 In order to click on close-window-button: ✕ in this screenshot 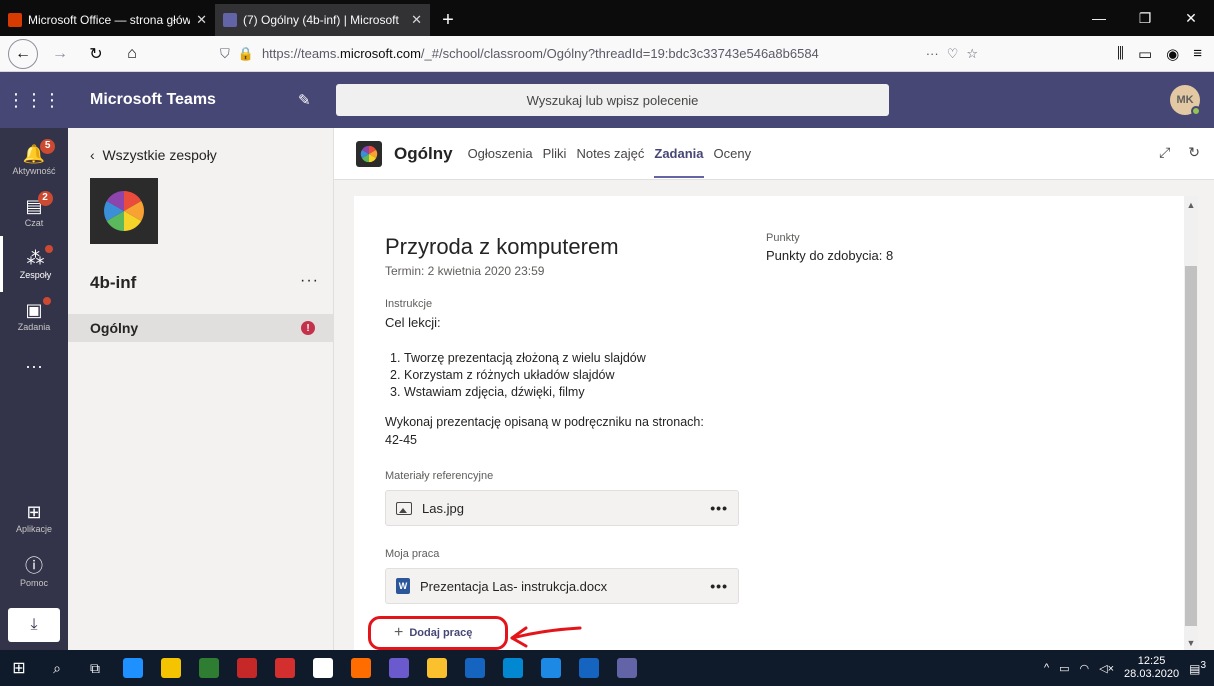, I will do `click(1191, 18)`.